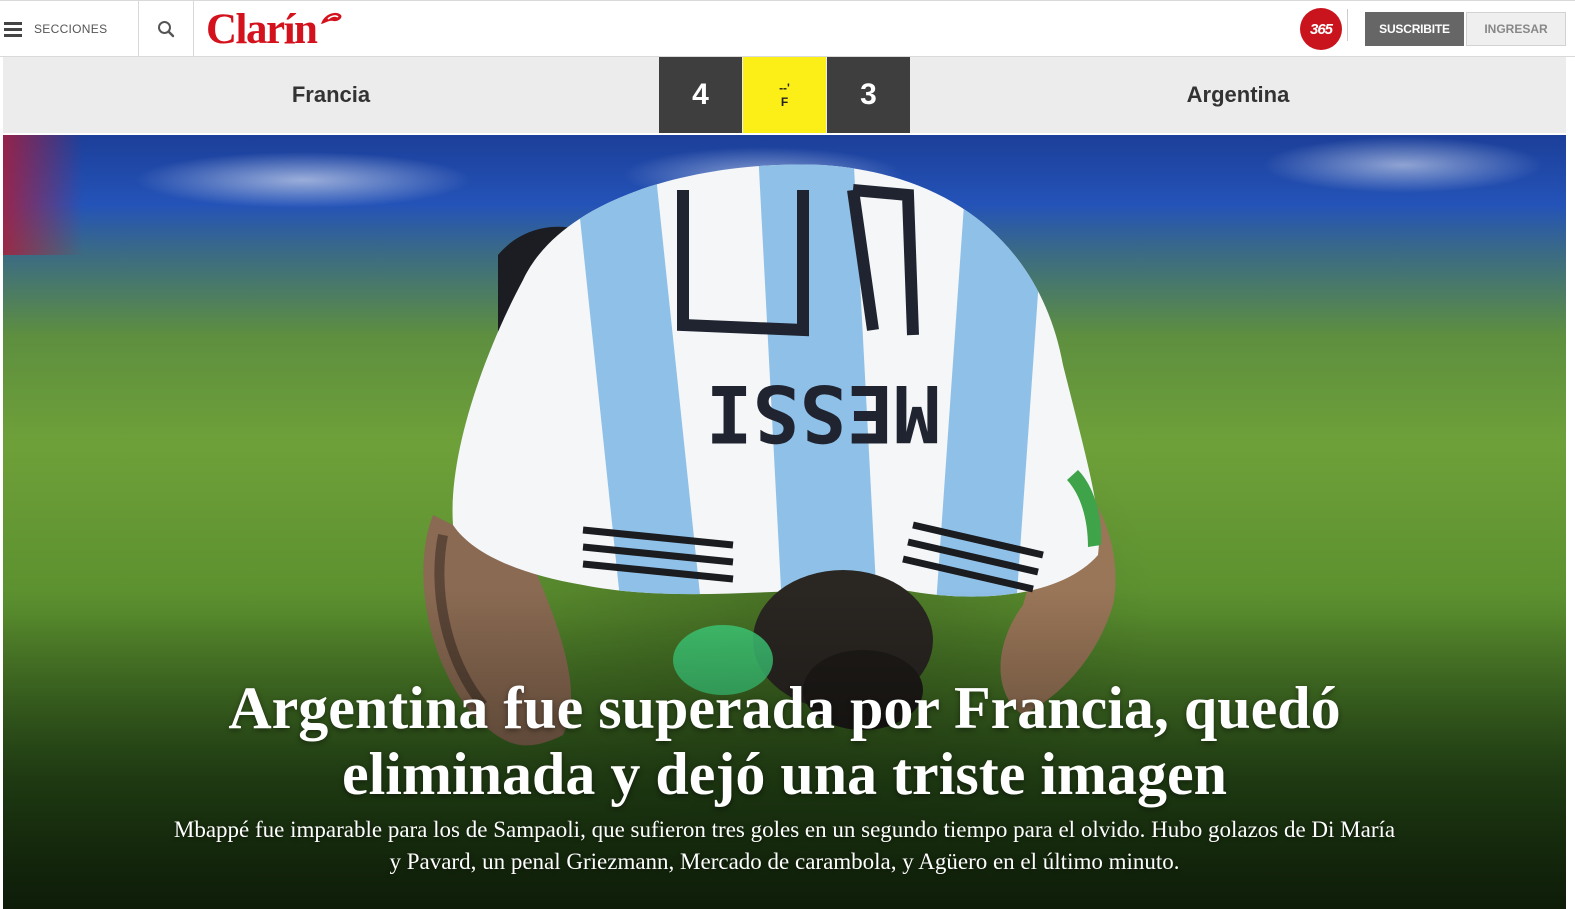  Describe the element at coordinates (13, 29) in the screenshot. I see `hamburger-icon` at that location.